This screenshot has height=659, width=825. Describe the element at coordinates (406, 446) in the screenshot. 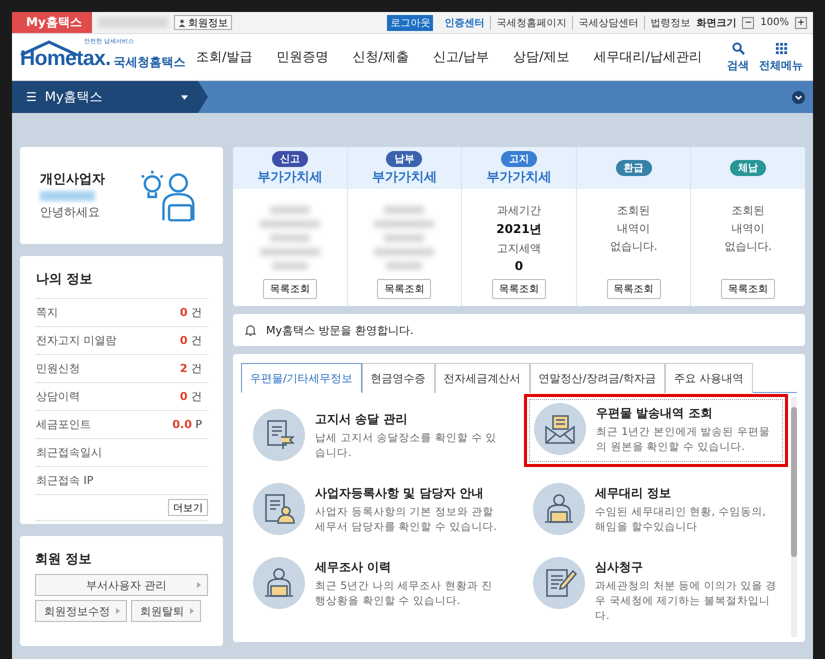

I see `service-description: 납세 고지서 송달장소를 확인할 수 있습니다.` at that location.